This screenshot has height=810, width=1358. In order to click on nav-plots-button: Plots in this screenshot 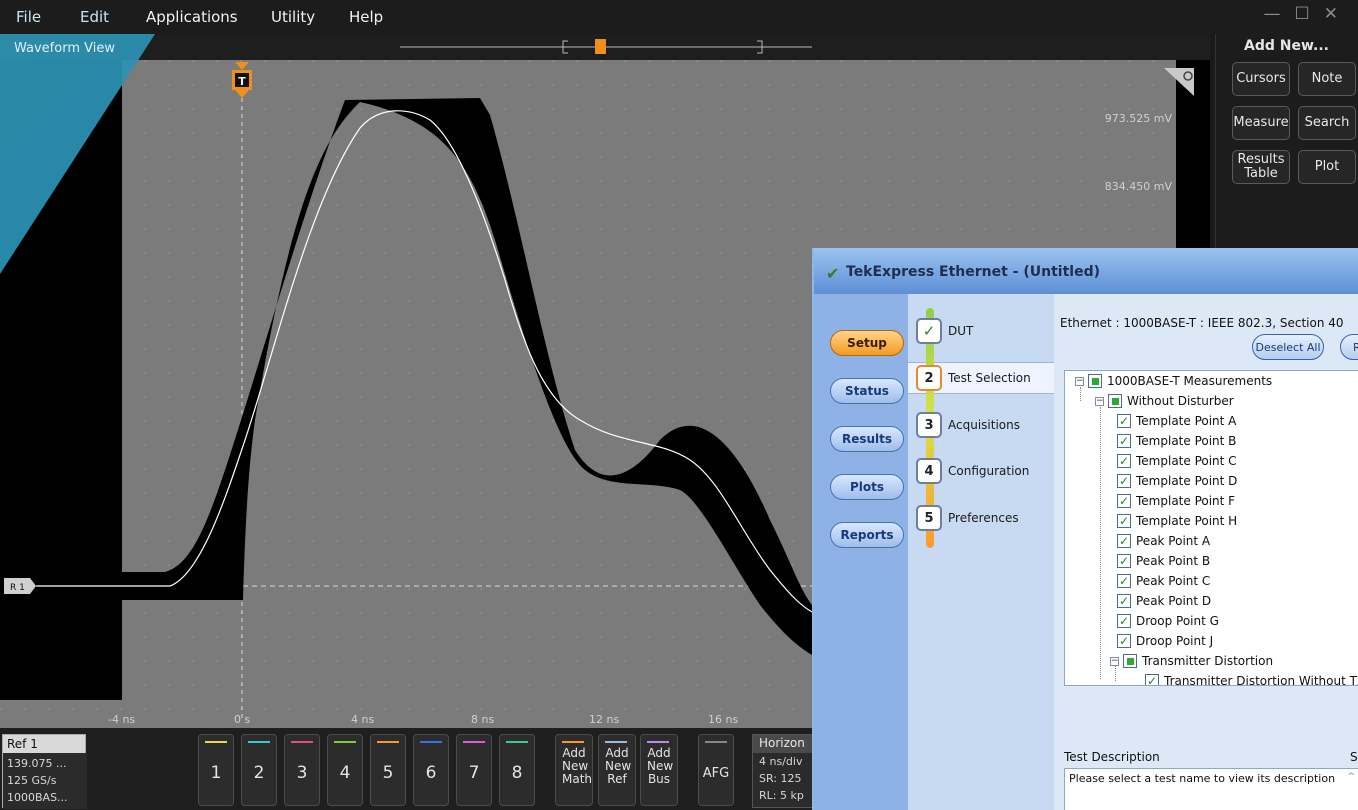, I will do `click(867, 487)`.